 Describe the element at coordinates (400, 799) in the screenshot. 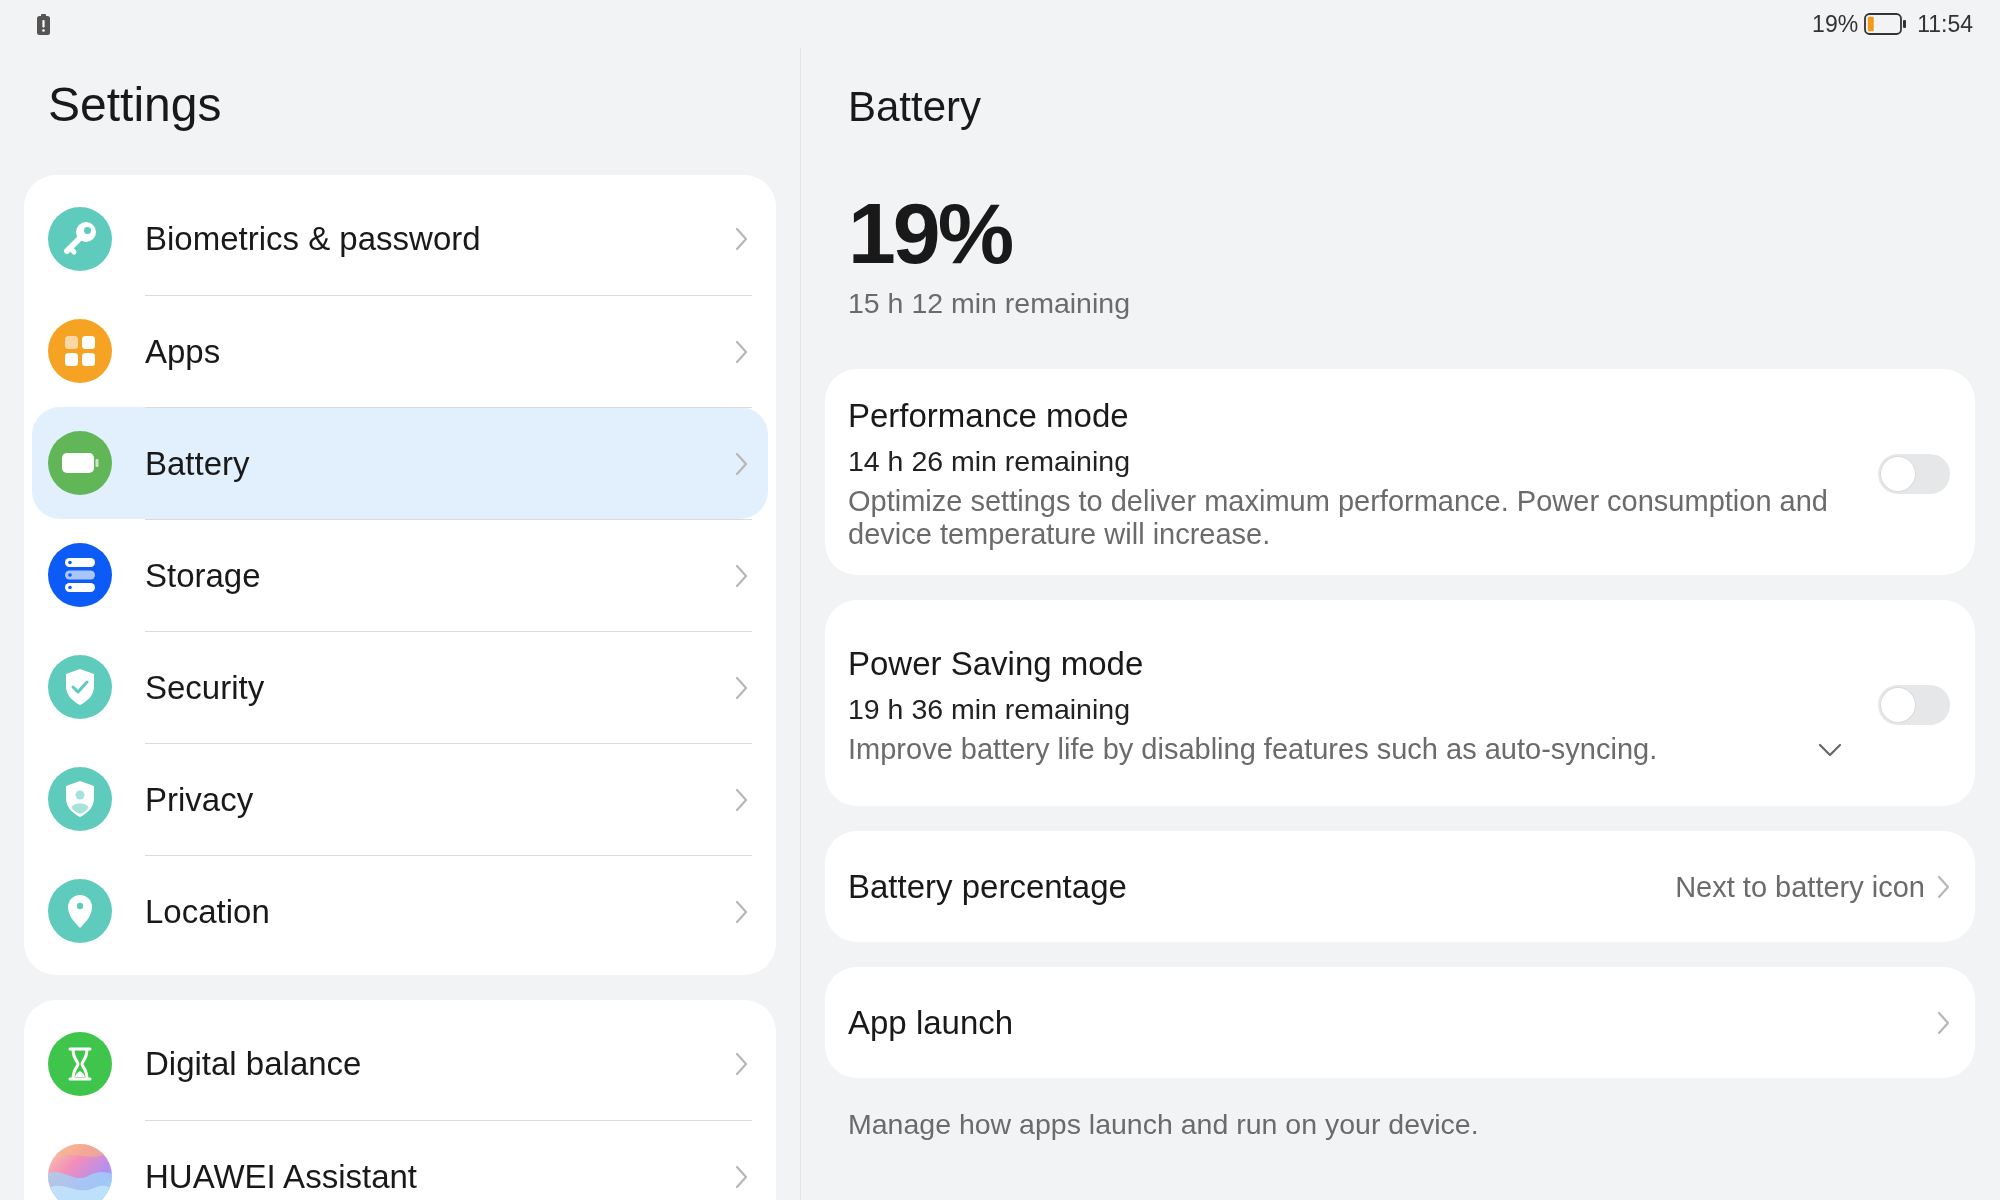

I see `sidebar-item: Privacy` at that location.